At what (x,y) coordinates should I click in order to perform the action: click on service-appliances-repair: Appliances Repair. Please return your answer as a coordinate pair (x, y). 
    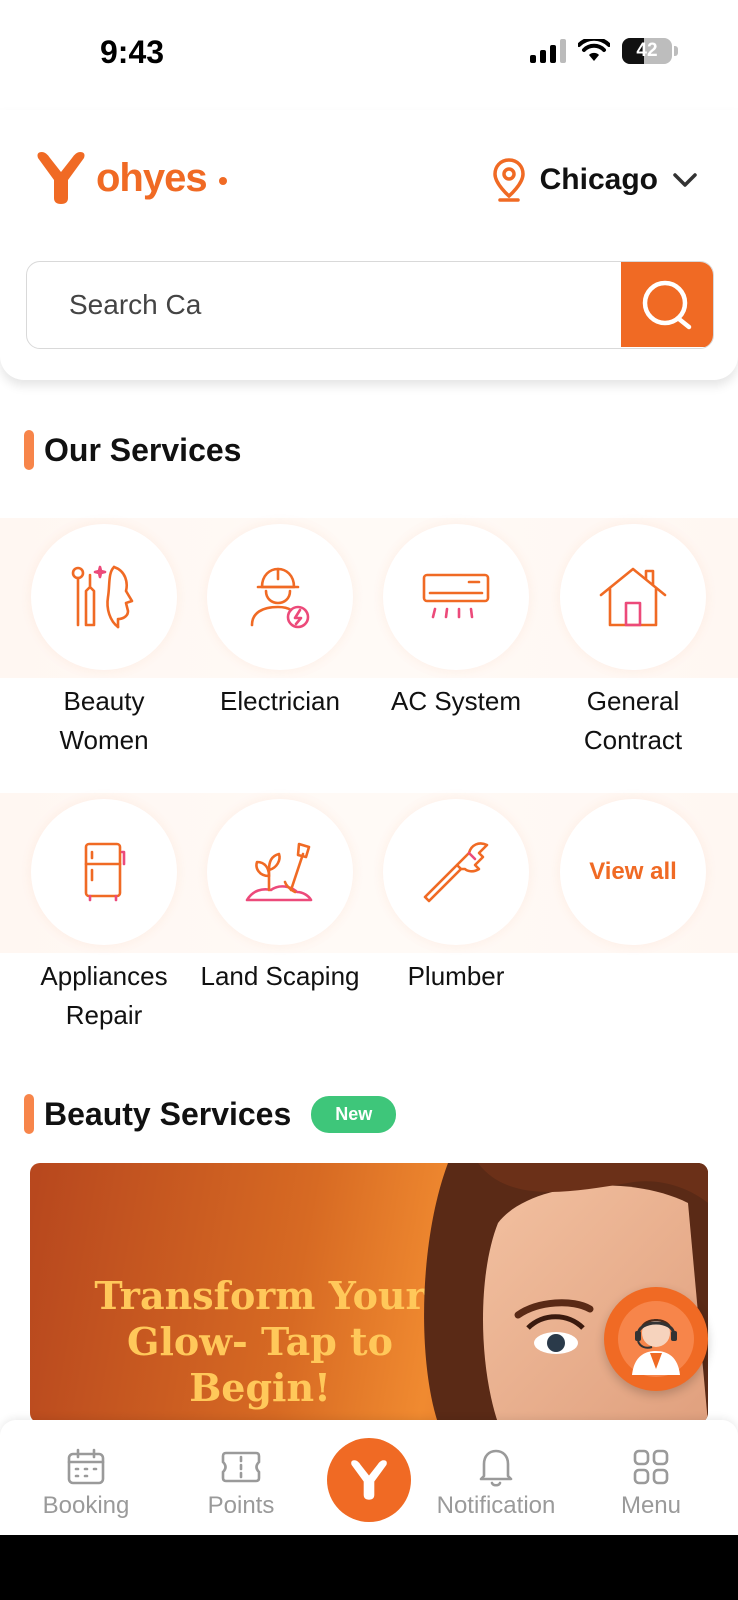
    Looking at the image, I should click on (104, 917).